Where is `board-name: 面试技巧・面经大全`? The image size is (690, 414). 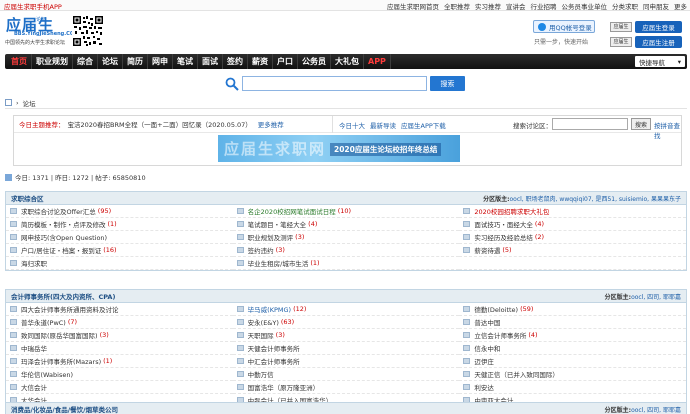 board-name: 面试技巧・面经大全 is located at coordinates (503, 224).